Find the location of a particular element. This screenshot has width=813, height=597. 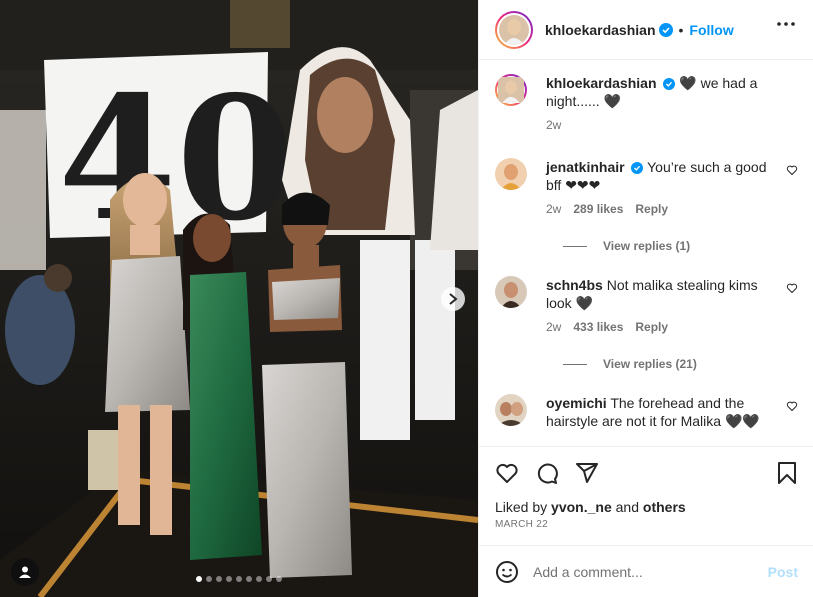

emoji-icon is located at coordinates (507, 572).